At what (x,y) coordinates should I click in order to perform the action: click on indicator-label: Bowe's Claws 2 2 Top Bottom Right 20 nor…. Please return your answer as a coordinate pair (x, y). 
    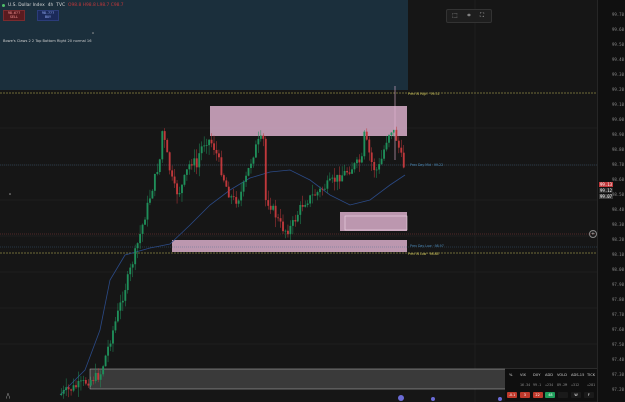
    Looking at the image, I should click on (47, 41).